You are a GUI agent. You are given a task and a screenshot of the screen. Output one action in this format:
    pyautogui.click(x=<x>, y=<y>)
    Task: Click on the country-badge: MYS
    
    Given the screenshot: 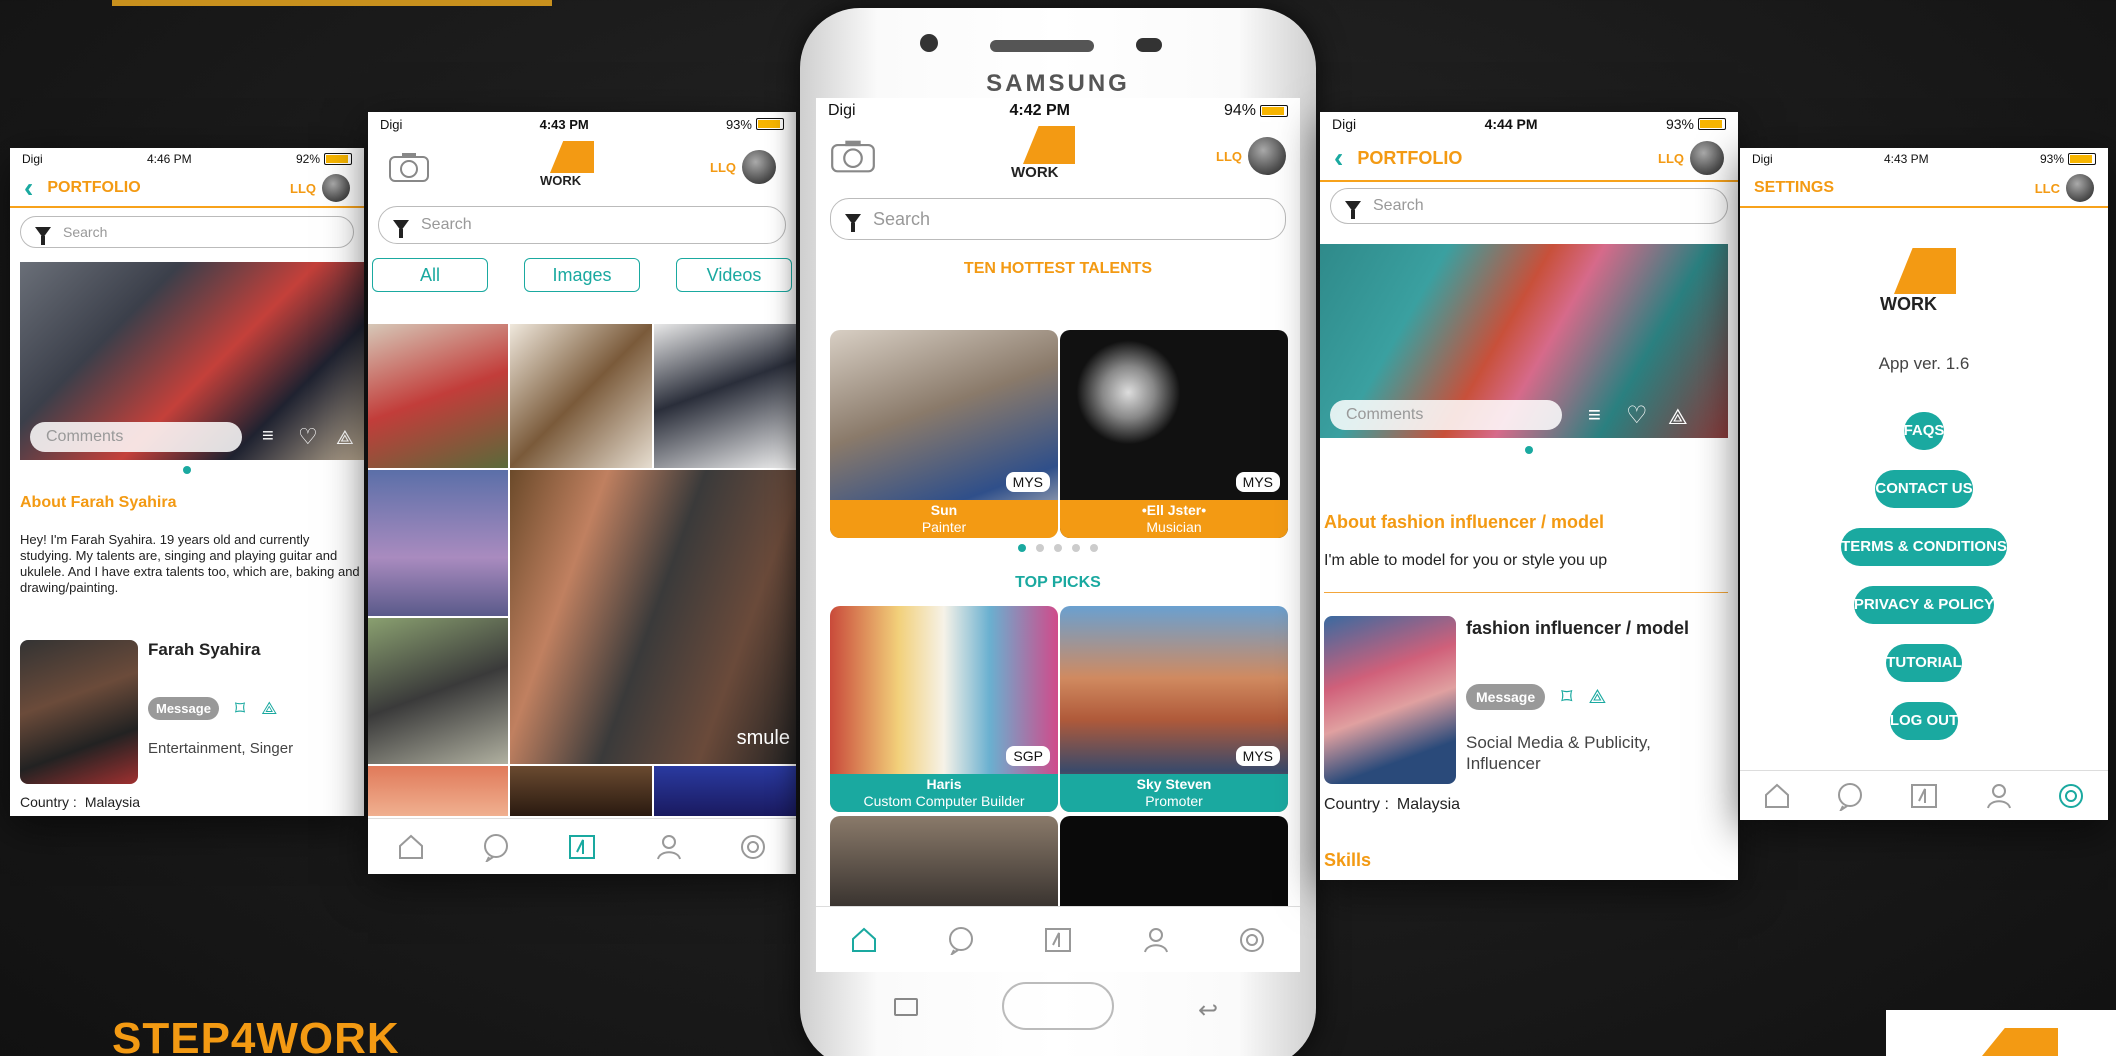 What is the action you would take?
    pyautogui.click(x=1257, y=756)
    